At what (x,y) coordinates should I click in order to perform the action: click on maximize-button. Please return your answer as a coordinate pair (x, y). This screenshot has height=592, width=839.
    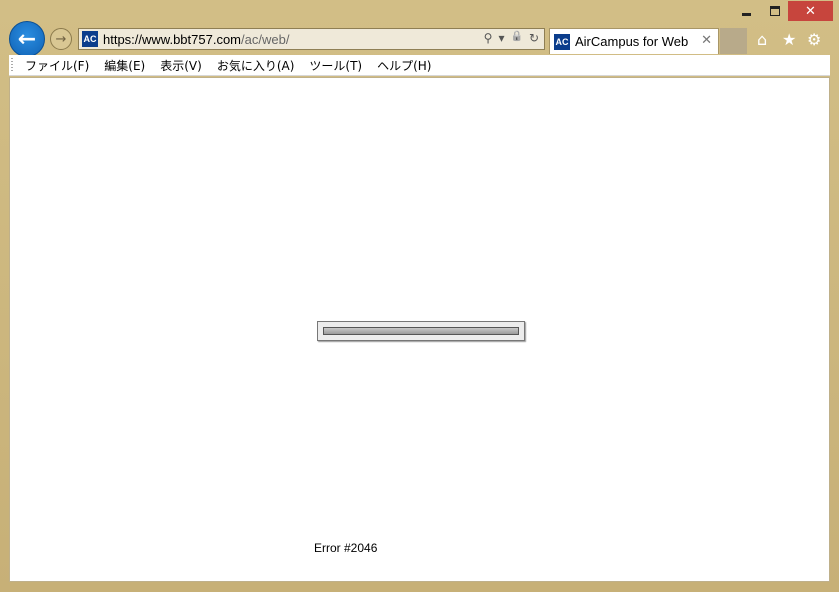
    Looking at the image, I should click on (774, 11).